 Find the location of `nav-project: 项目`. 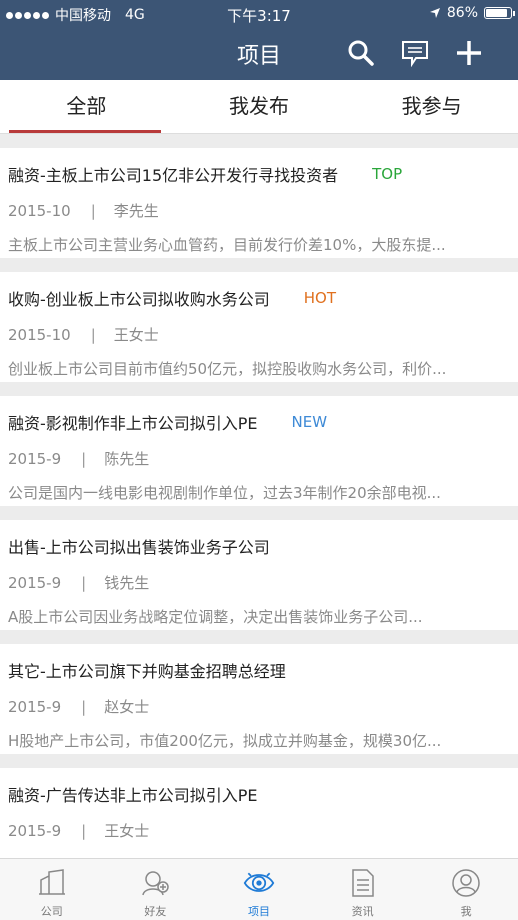

nav-project: 项目 is located at coordinates (259, 889).